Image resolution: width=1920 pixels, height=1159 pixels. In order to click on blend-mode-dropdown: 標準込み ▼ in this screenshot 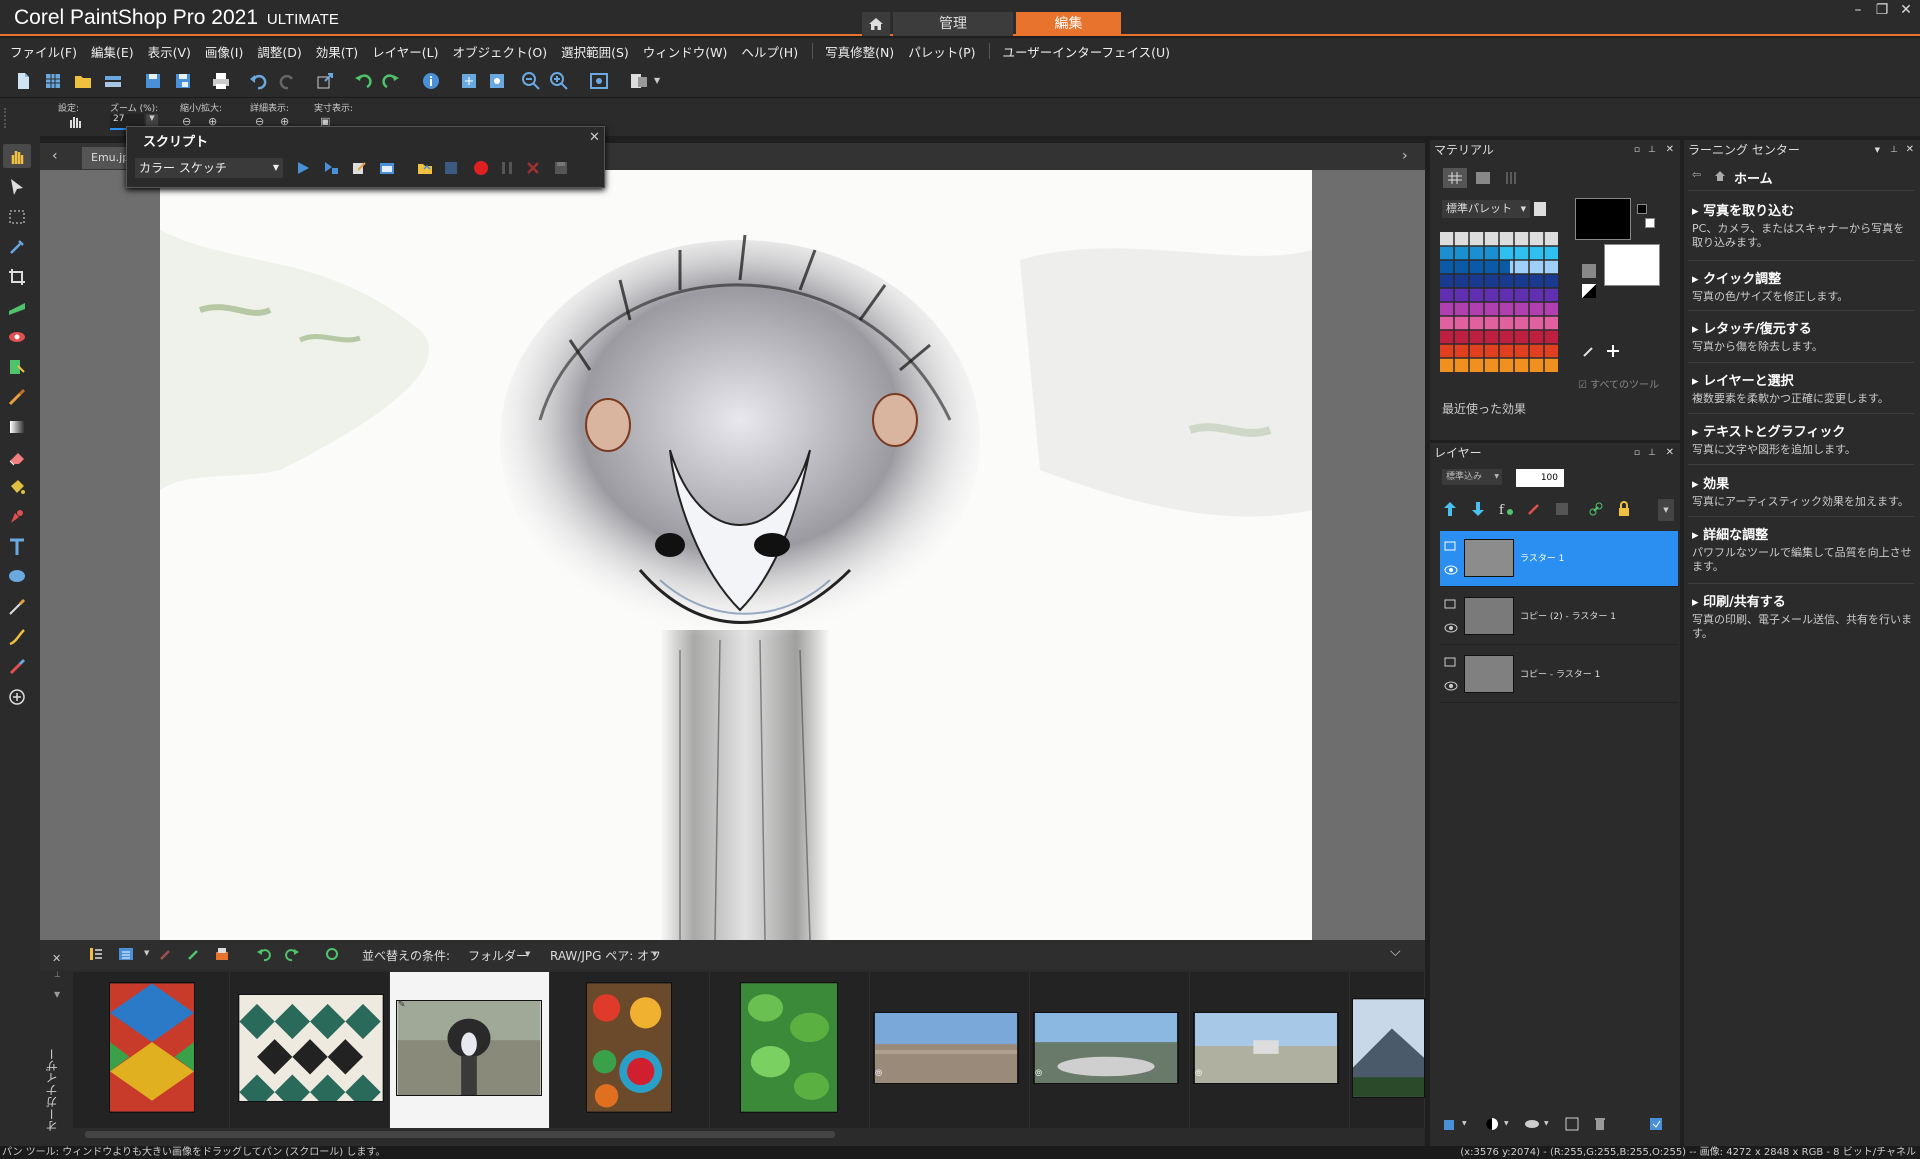, I will do `click(1472, 477)`.